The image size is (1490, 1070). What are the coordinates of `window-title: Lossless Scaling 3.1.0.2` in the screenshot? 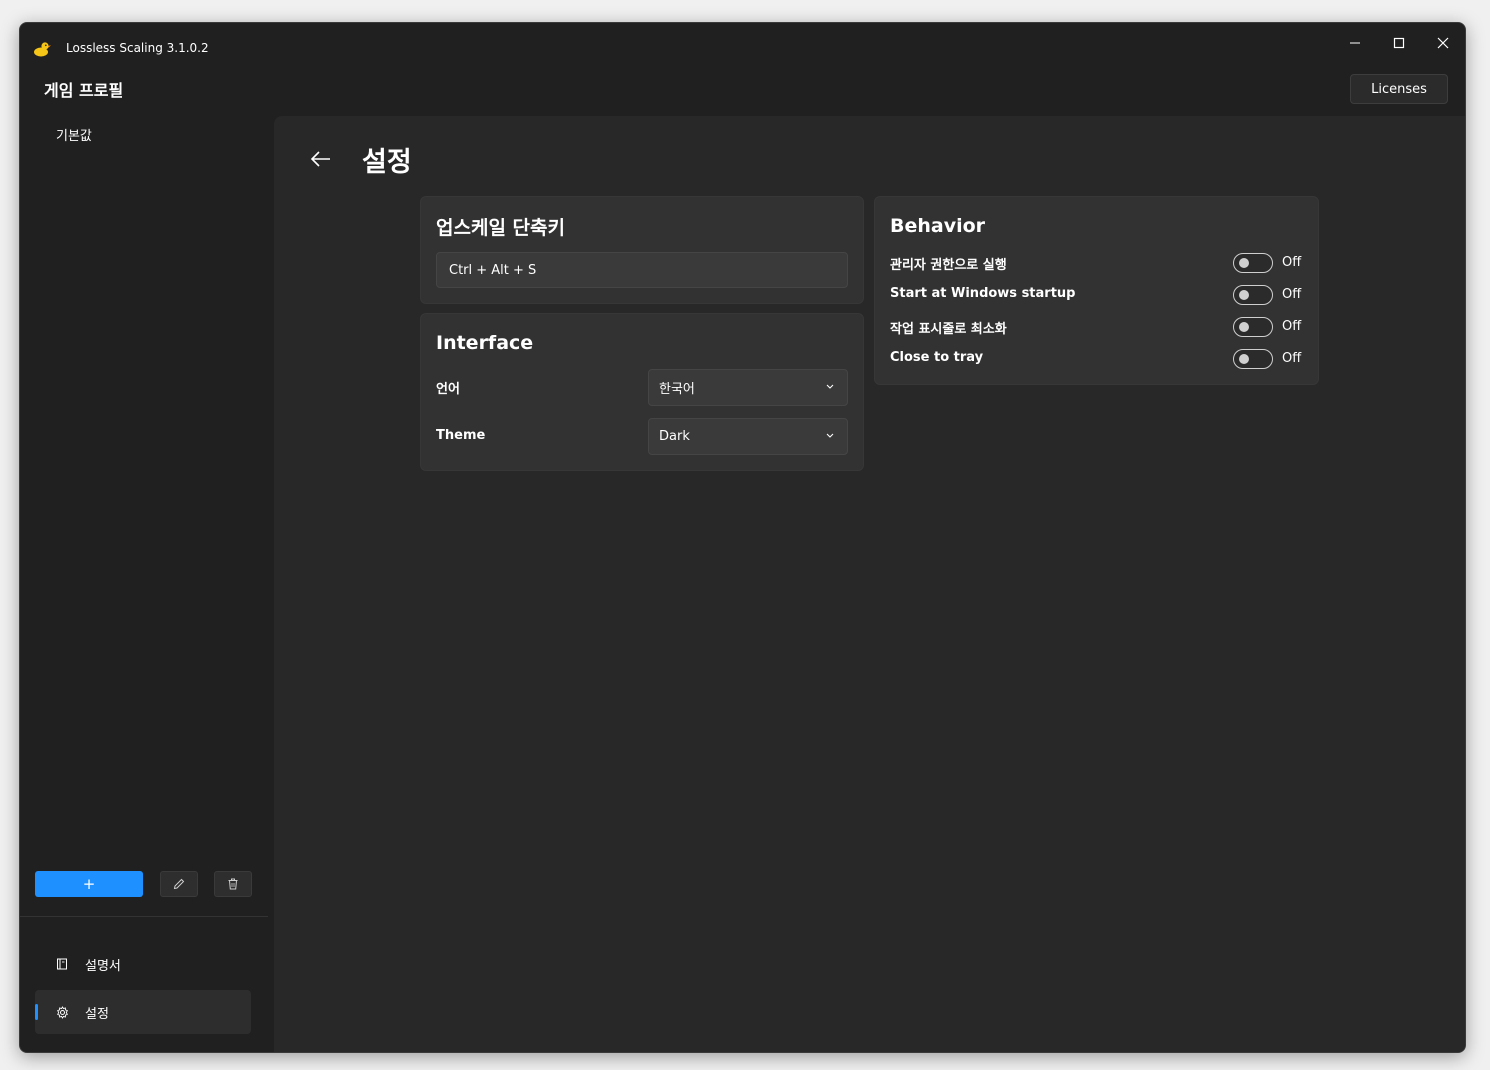 It's located at (137, 48).